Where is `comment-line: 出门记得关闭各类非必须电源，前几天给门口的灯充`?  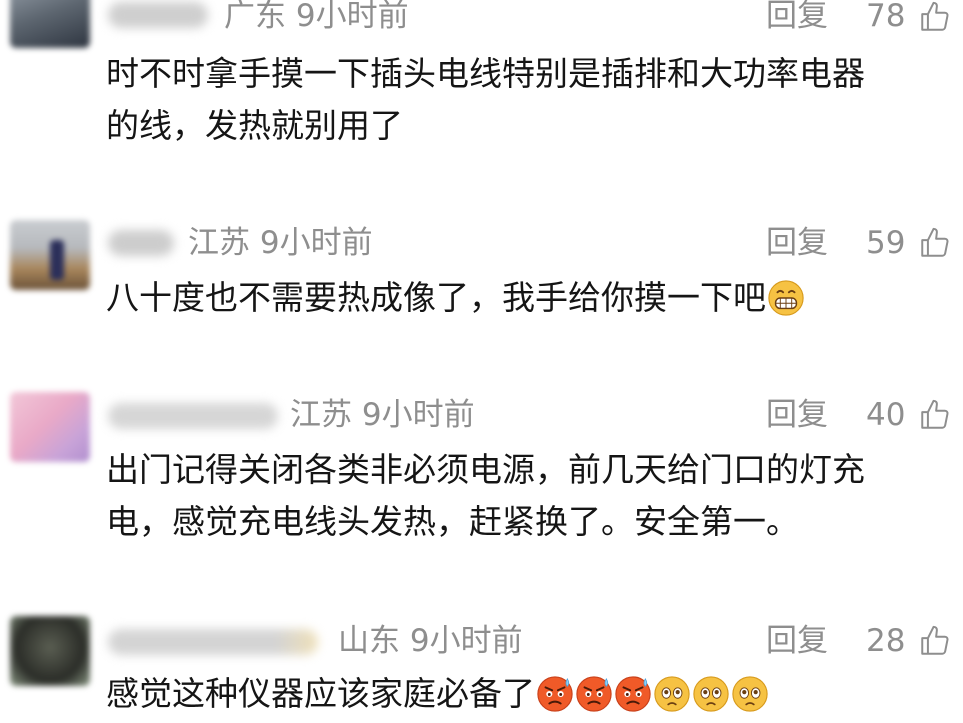 comment-line: 出门记得关闭各类非必须电源，前几天给门口的灯充 is located at coordinates (485, 469).